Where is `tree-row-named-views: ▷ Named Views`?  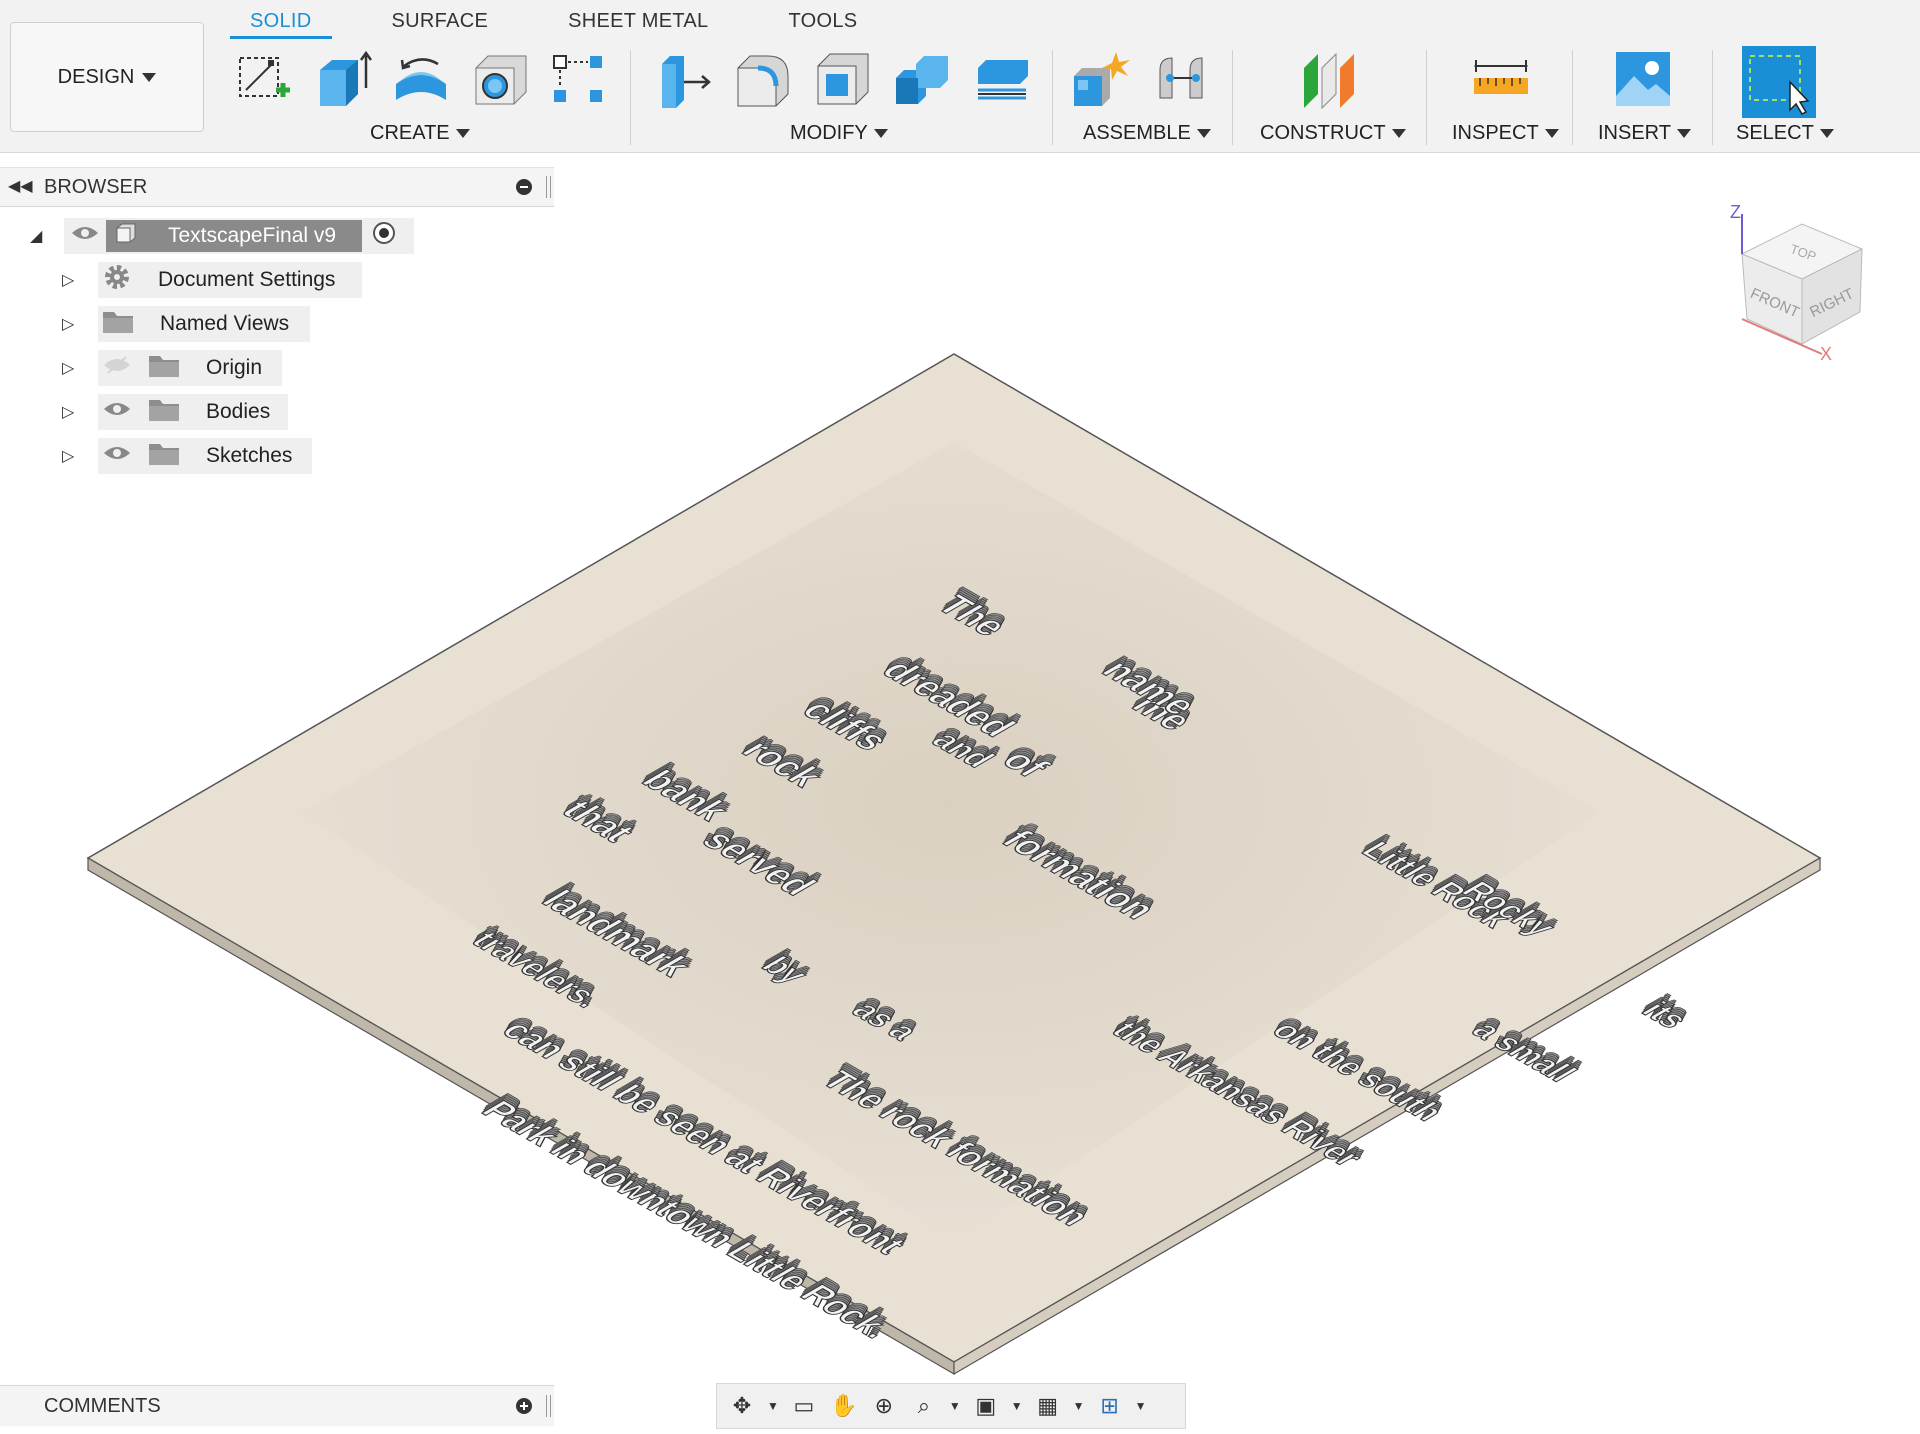 tree-row-named-views: ▷ Named Views is located at coordinates (200, 324).